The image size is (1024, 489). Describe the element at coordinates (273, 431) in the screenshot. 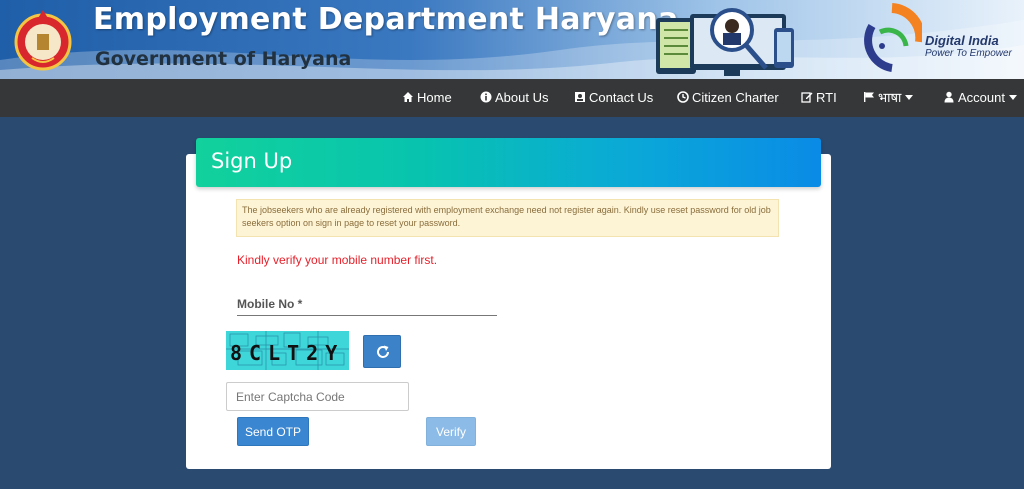

I see `send-otp-button: Send OTP` at that location.